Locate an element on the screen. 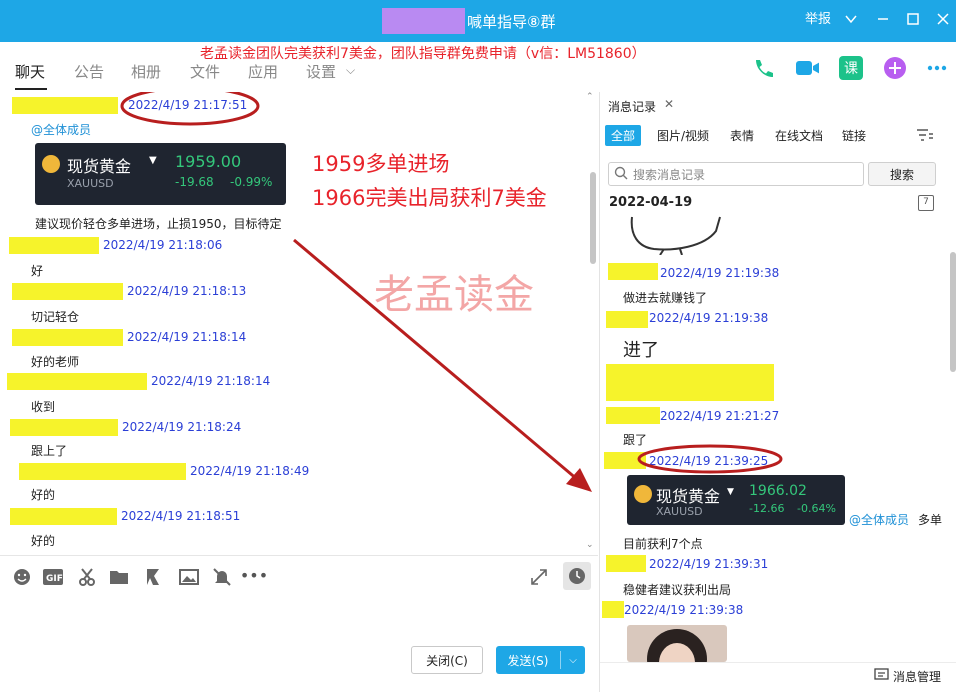 The height and width of the screenshot is (692, 956). tab-chat: 聊天 is located at coordinates (30, 71).